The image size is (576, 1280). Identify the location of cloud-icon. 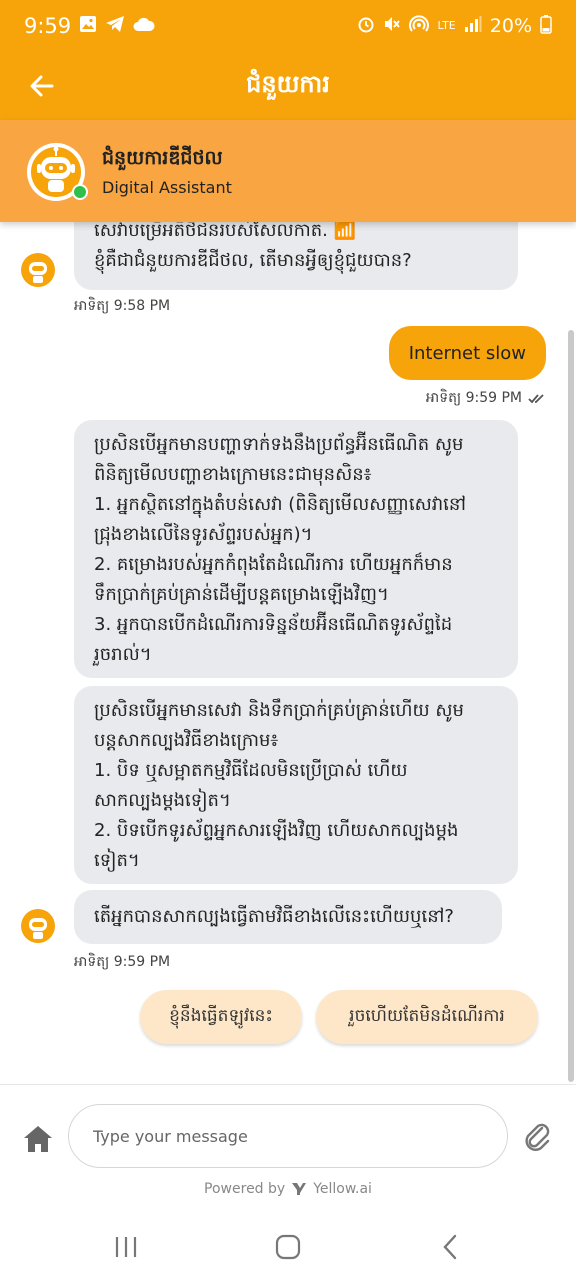
(144, 26).